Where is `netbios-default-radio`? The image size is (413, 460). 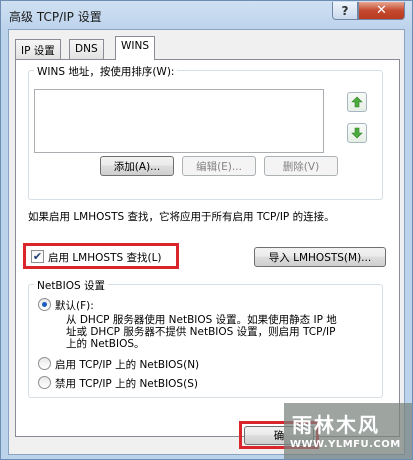
netbios-default-radio is located at coordinates (44, 304).